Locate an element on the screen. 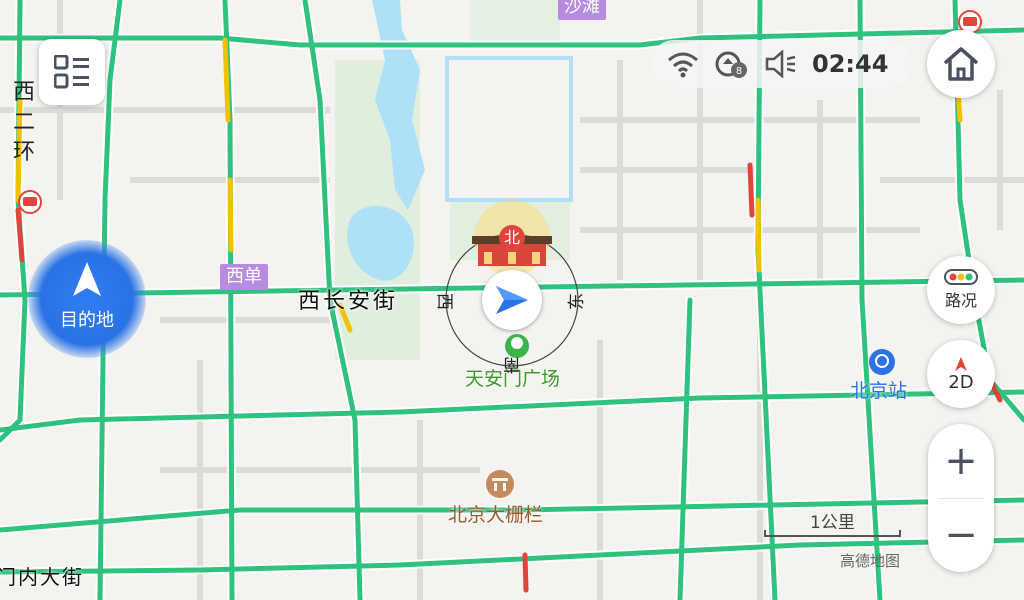 The height and width of the screenshot is (600, 1024). clock-time: 02:44 is located at coordinates (850, 64).